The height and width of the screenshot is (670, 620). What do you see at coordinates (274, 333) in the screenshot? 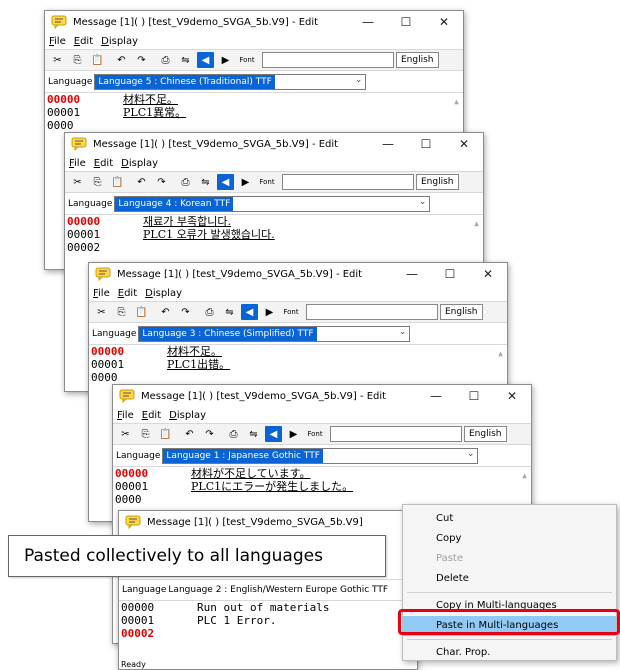
I see `language-select: Language 3 : Chinese (Simplified) TTF ⌄` at bounding box center [274, 333].